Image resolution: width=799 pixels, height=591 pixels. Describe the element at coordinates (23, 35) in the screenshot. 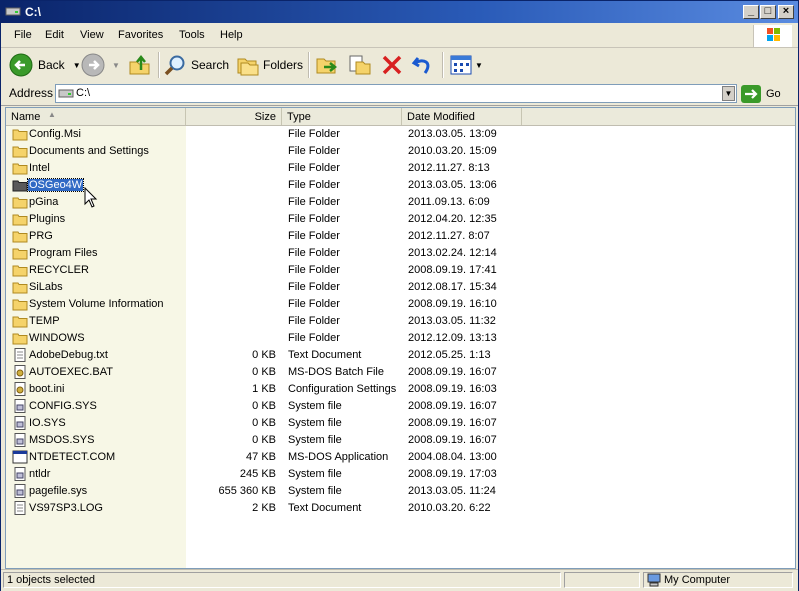

I see `menu-file: File` at that location.